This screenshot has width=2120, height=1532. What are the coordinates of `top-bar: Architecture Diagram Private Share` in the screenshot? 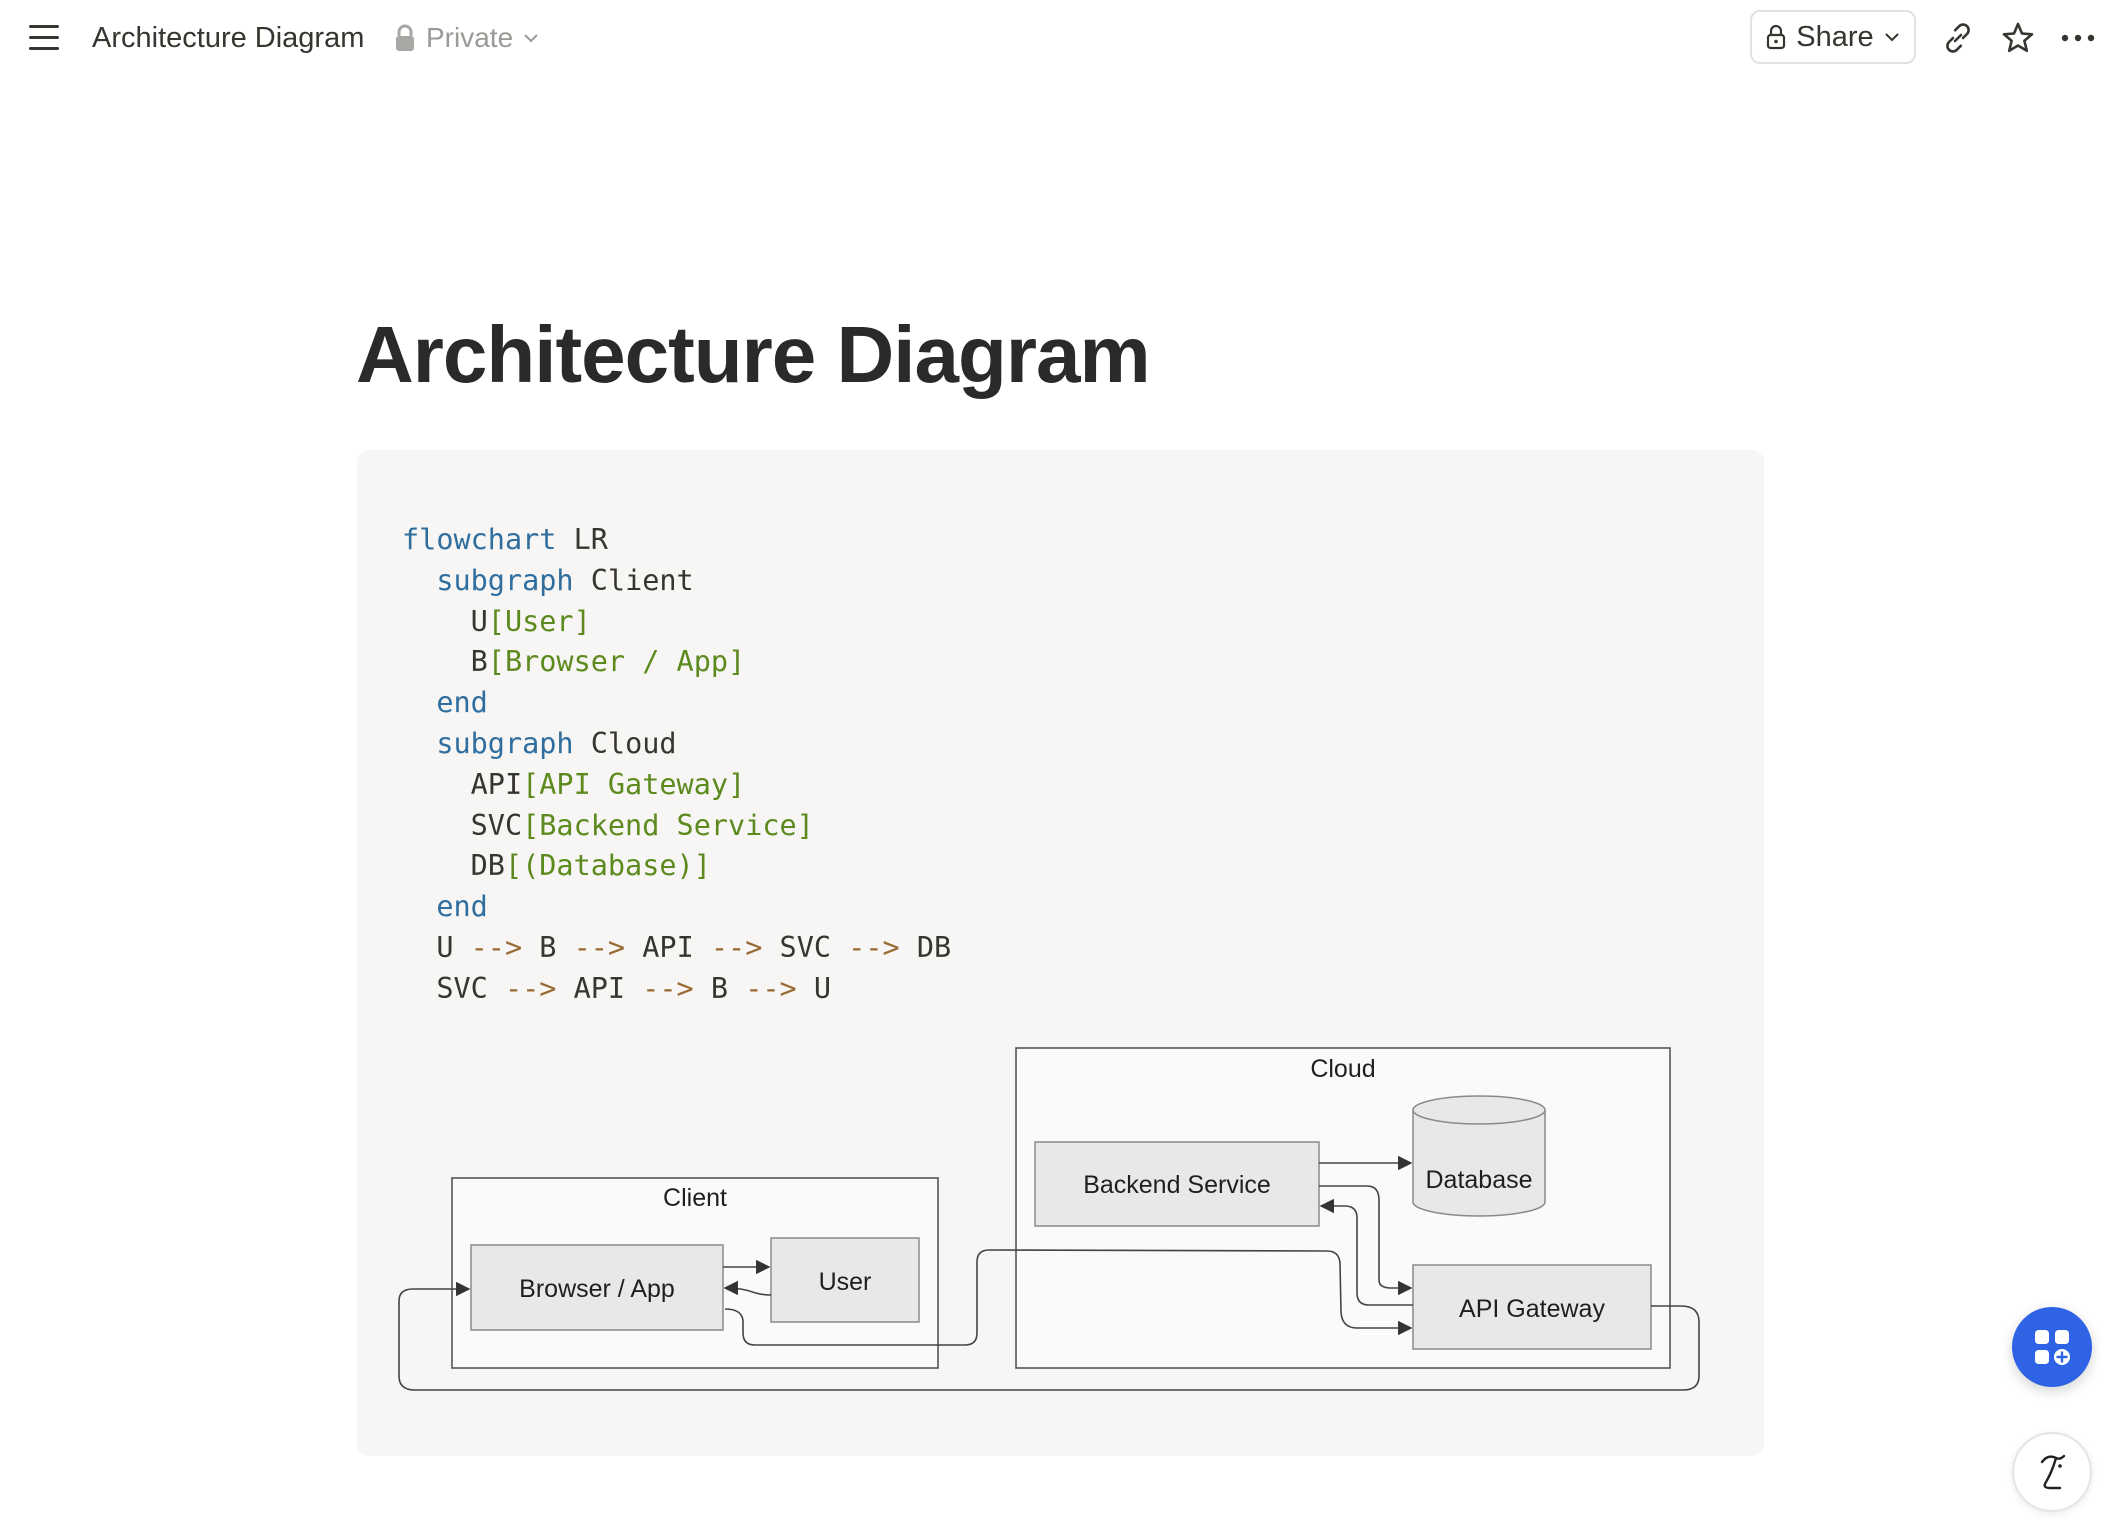 It's located at (1060, 39).